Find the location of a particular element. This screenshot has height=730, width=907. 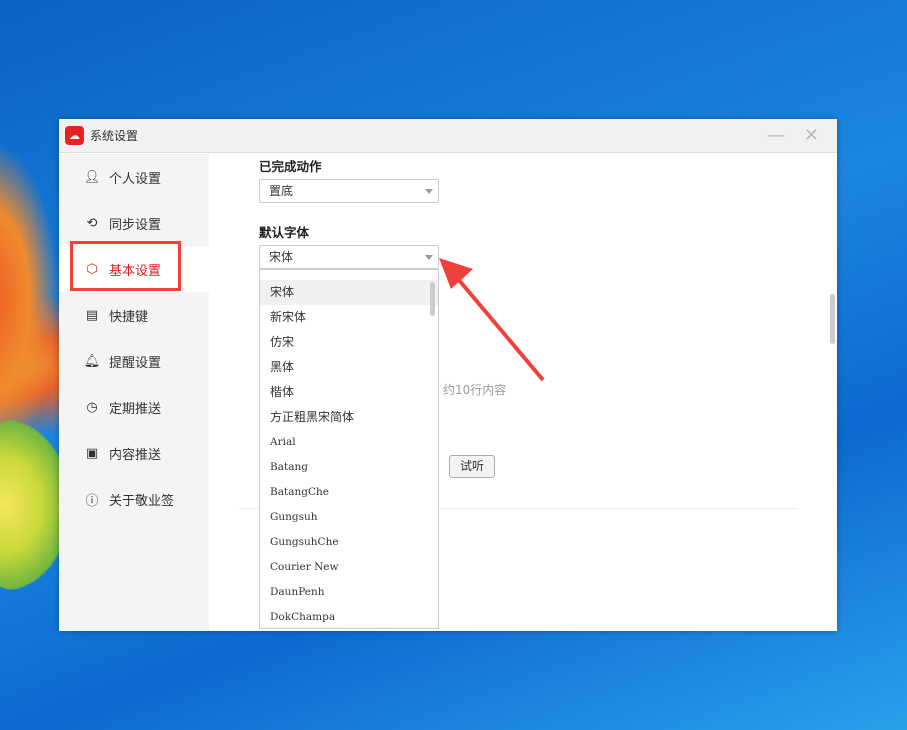

font-option: 宋体 is located at coordinates (349, 292).